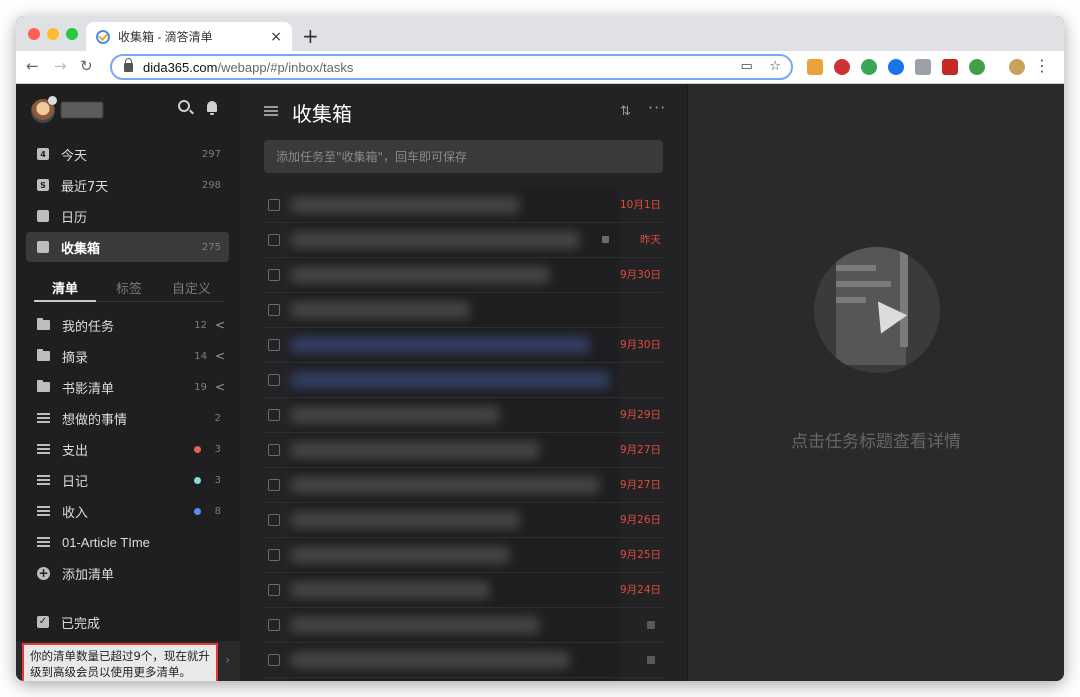 The image size is (1080, 697). I want to click on task-due-date: 9月29日, so click(640, 415).